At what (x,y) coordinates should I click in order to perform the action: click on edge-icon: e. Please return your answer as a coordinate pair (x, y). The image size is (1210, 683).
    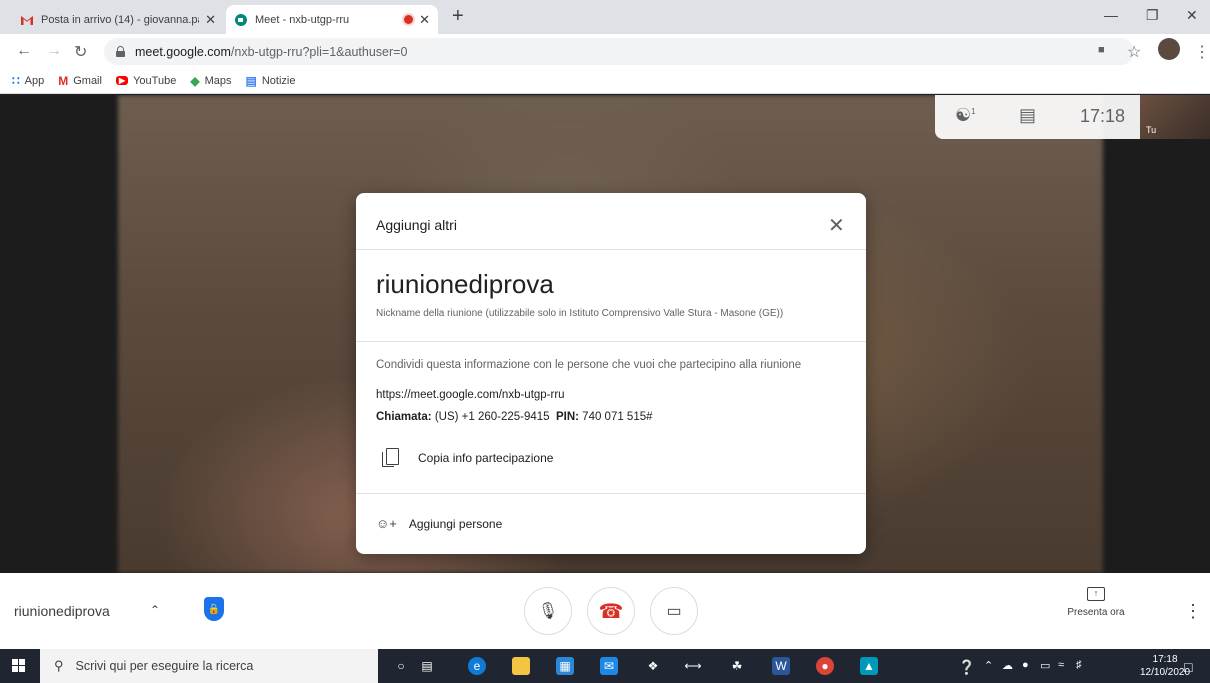
    Looking at the image, I should click on (477, 666).